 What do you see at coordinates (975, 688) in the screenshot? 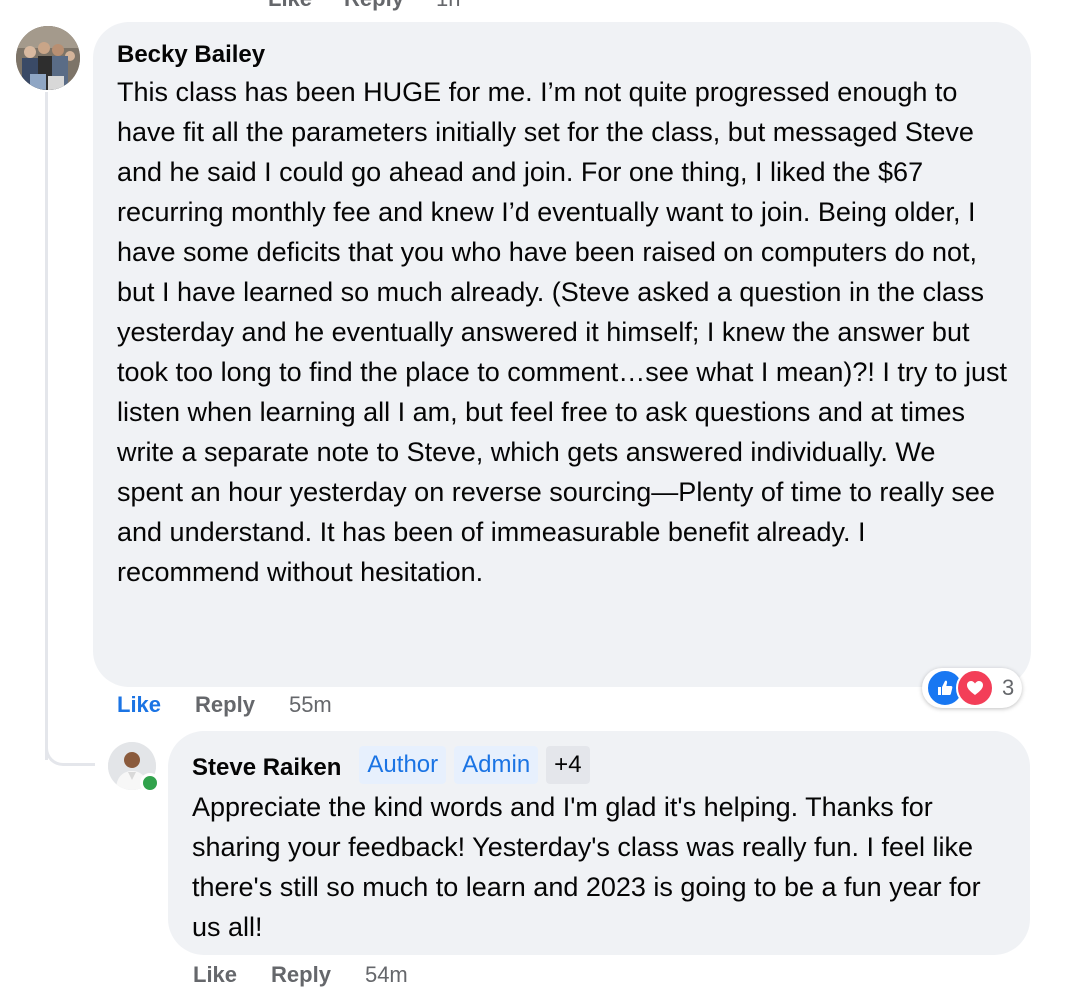
I see `love-icon` at bounding box center [975, 688].